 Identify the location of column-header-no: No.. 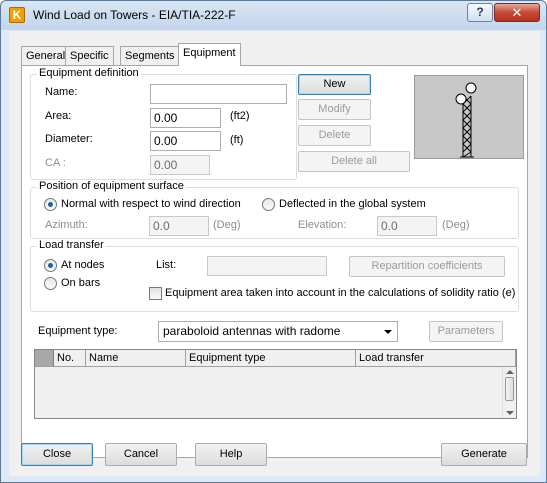
(70, 358).